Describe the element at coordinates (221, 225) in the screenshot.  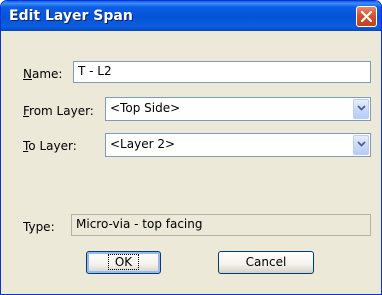
I see `type-value: Micro-via - top facing` at that location.